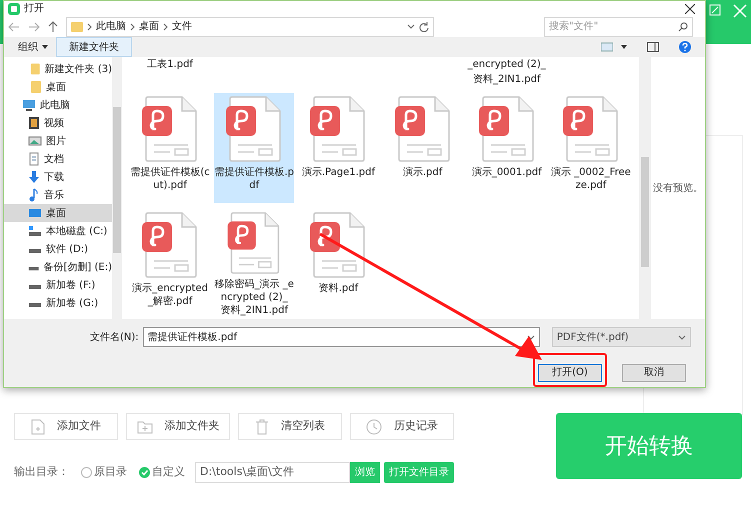 The image size is (751, 518). I want to click on file-item: 需提供证件模板(cut).pdf, so click(170, 148).